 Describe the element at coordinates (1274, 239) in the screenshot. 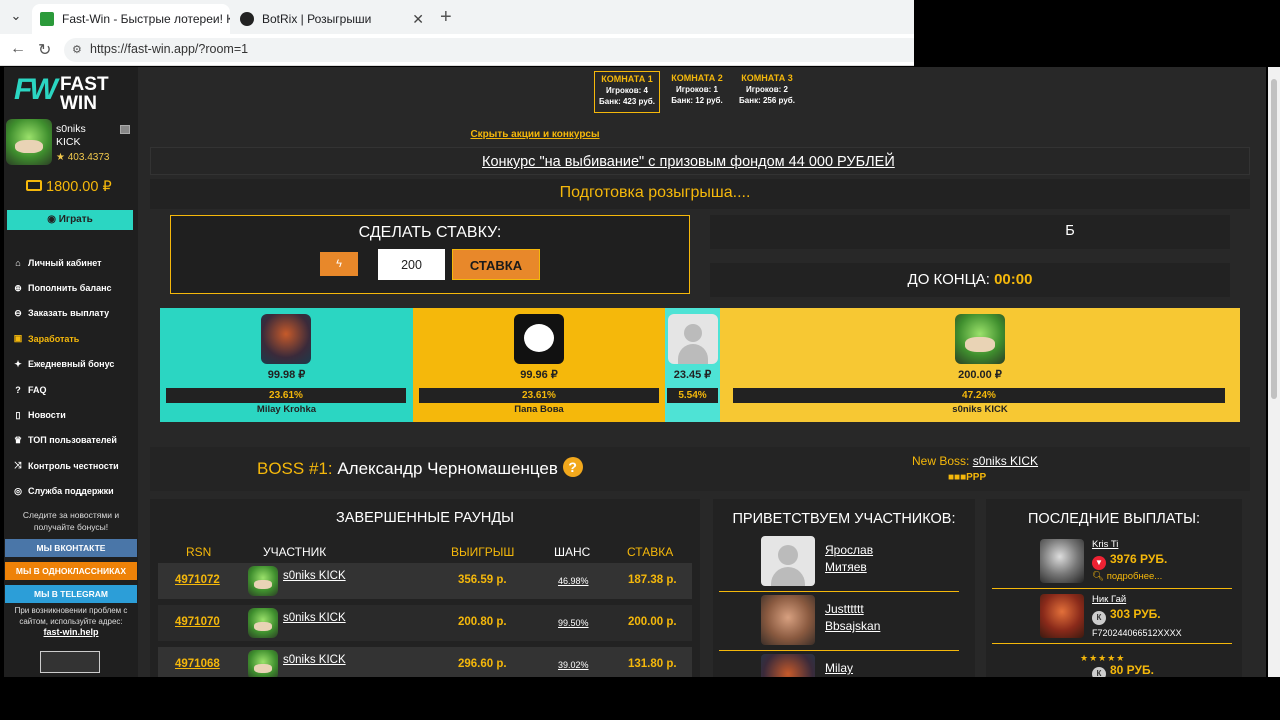

I see `scrollbar-thumb` at that location.